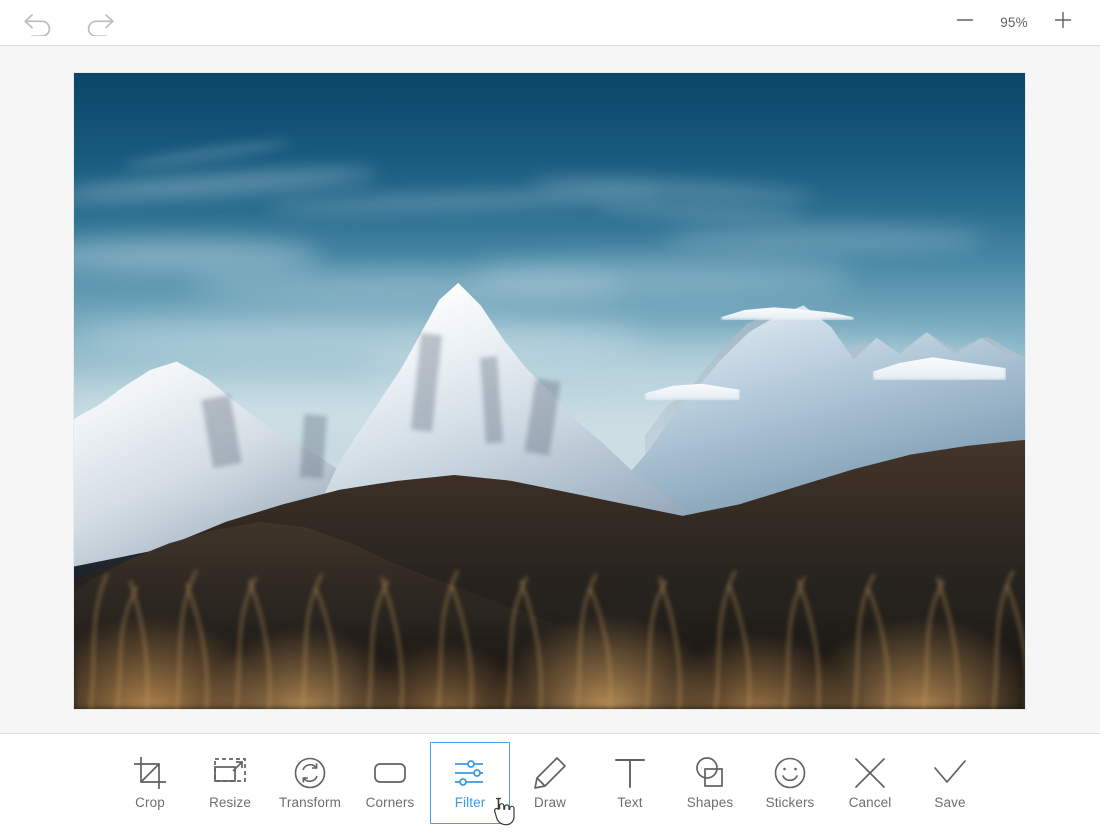  What do you see at coordinates (950, 802) in the screenshot?
I see `tool-label: Save` at bounding box center [950, 802].